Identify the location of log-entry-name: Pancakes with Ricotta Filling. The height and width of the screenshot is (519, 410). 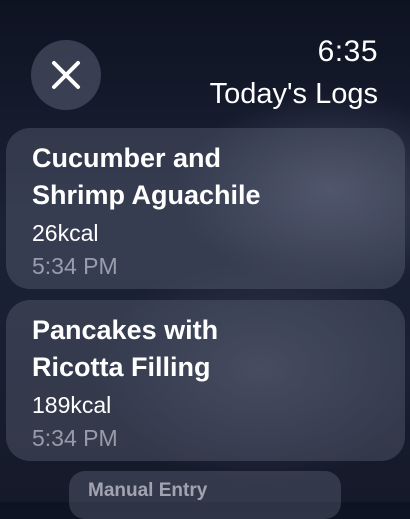
(205, 349).